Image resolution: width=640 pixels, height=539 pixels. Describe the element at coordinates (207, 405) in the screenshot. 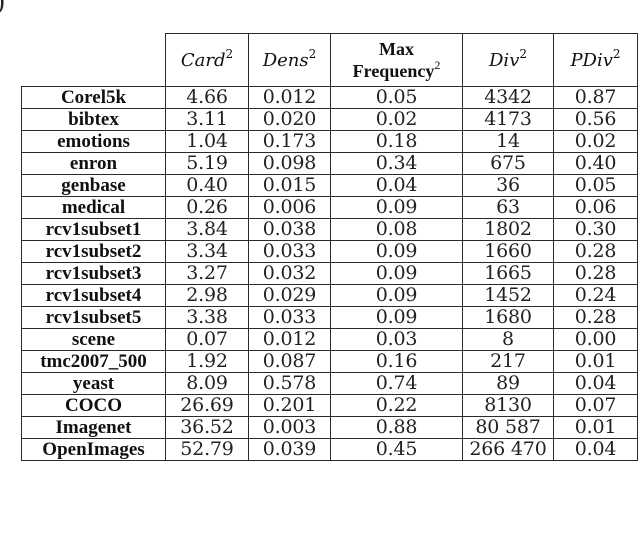

I see `card-cell: 26.69` at that location.